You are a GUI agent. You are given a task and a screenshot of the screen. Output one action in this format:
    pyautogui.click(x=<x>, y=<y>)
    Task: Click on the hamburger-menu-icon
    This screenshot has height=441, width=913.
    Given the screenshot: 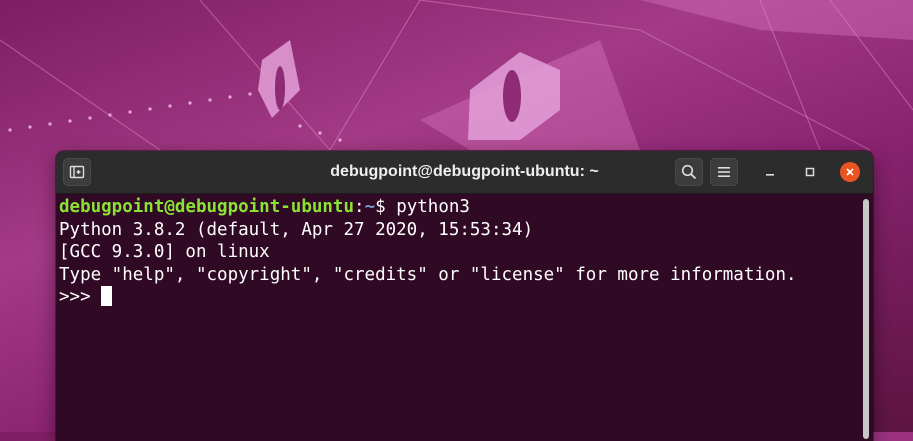 What is the action you would take?
    pyautogui.click(x=724, y=172)
    